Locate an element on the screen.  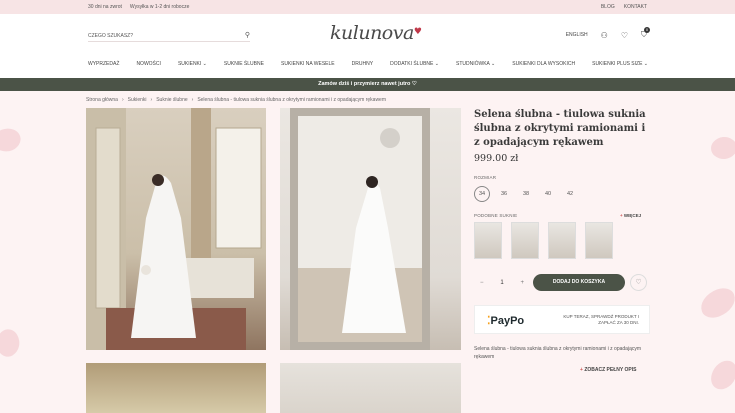
cart-count-badge: 0 is located at coordinates (647, 30).